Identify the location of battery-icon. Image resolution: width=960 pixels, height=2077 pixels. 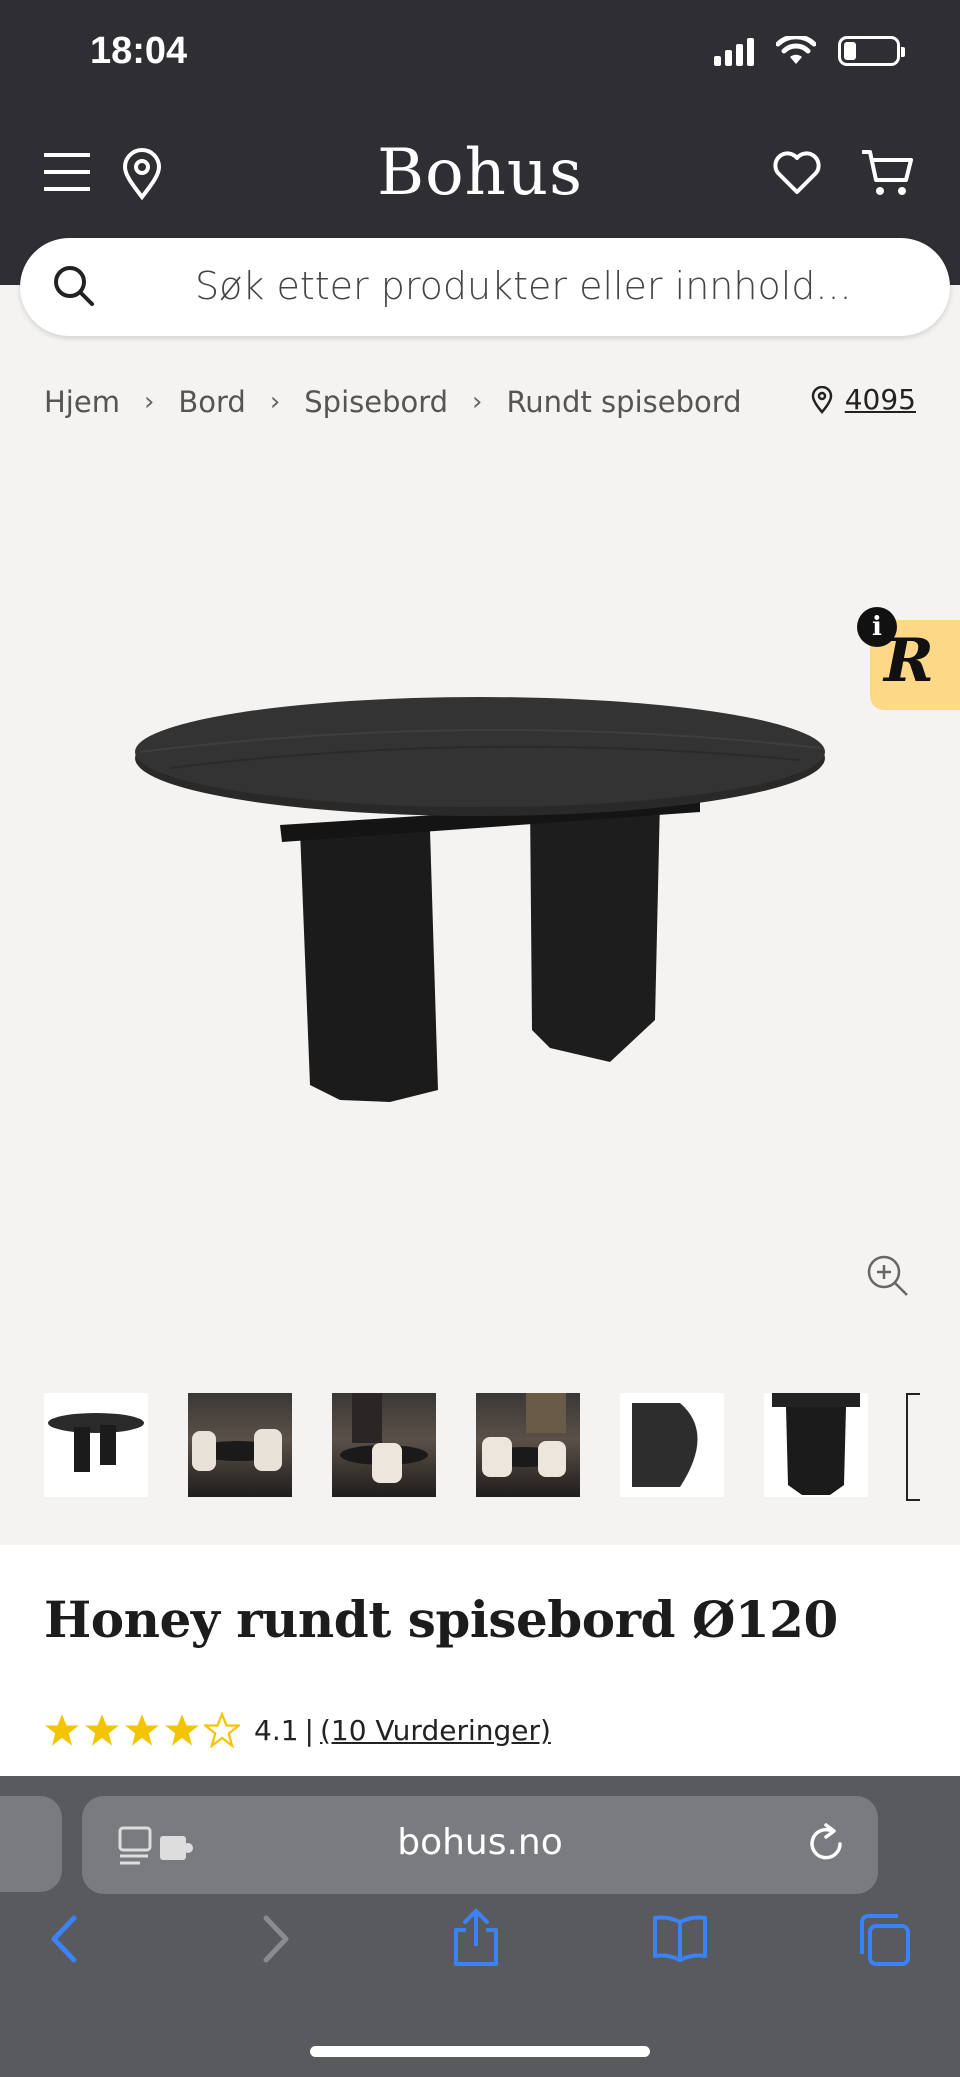
(871, 51).